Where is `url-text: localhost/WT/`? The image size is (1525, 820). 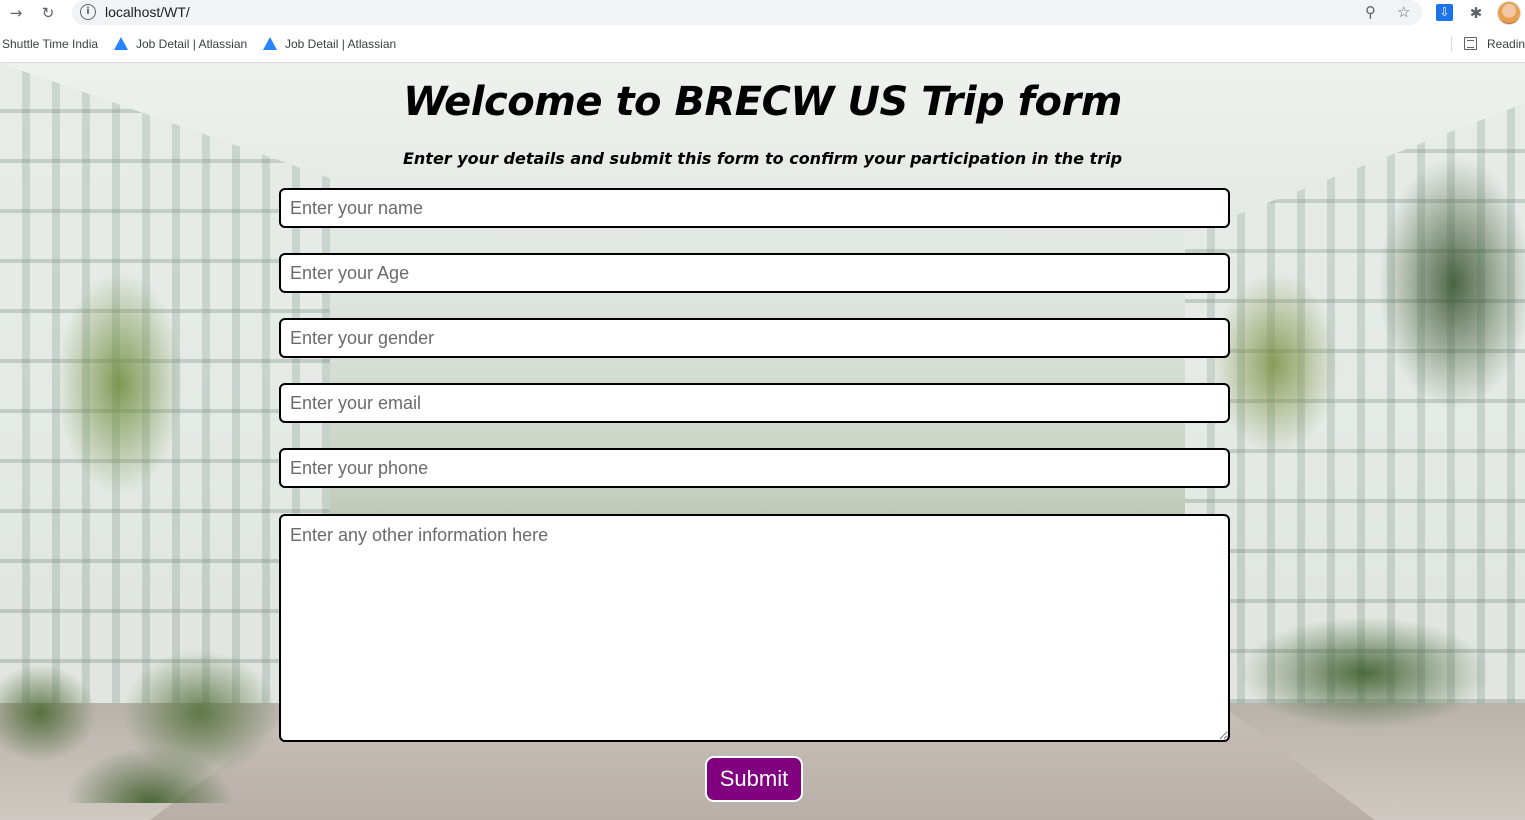 url-text: localhost/WT/ is located at coordinates (147, 12).